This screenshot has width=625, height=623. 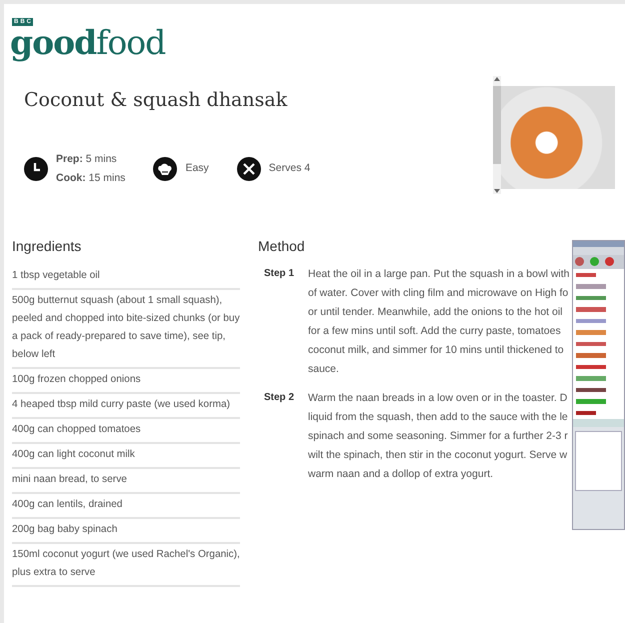 What do you see at coordinates (438, 455) in the screenshot?
I see `step-text-line: wilt the spinach, then stir in the coconut yogurt. Serve w` at bounding box center [438, 455].